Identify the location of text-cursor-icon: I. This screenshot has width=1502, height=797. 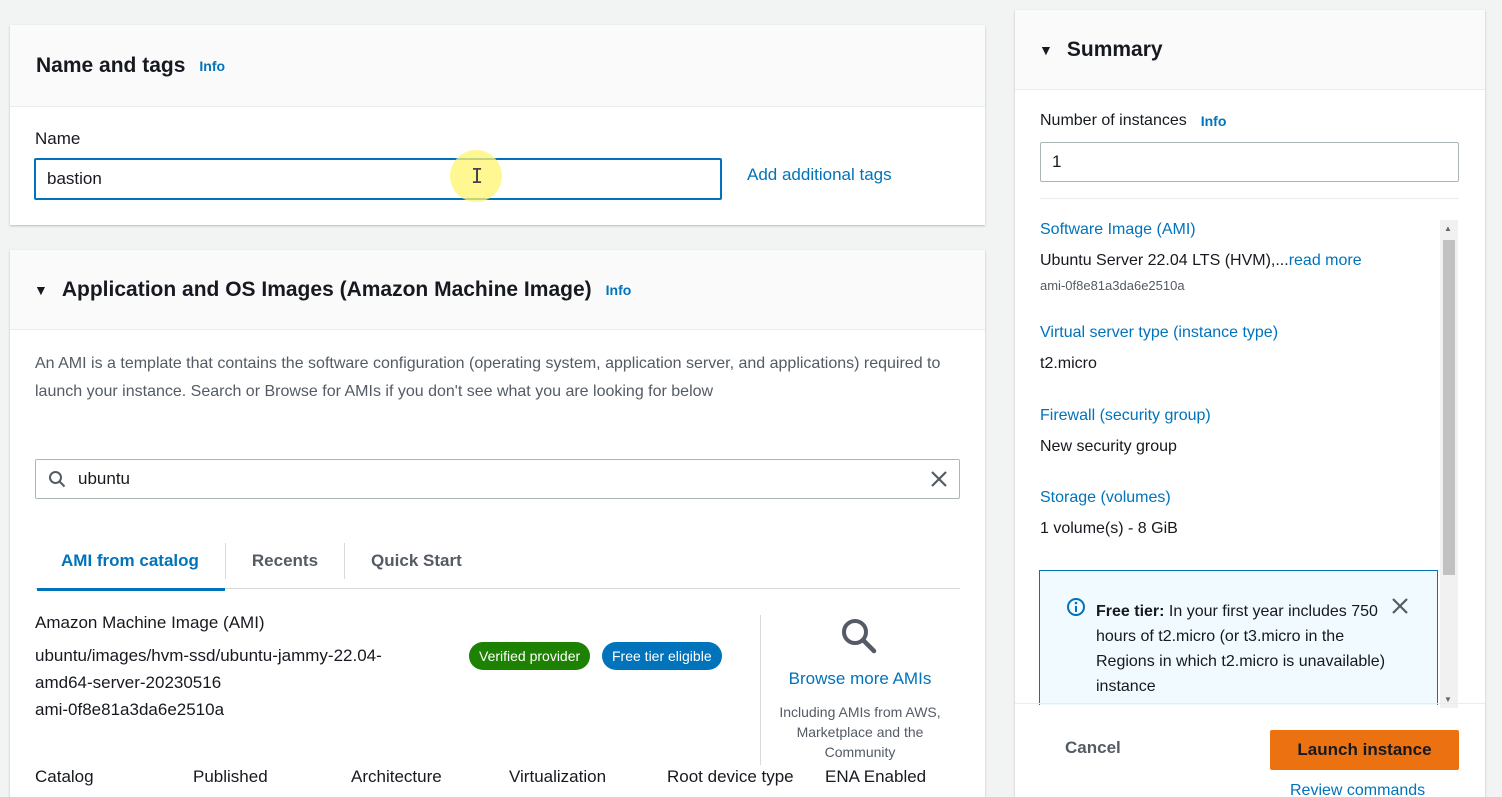
(477, 176).